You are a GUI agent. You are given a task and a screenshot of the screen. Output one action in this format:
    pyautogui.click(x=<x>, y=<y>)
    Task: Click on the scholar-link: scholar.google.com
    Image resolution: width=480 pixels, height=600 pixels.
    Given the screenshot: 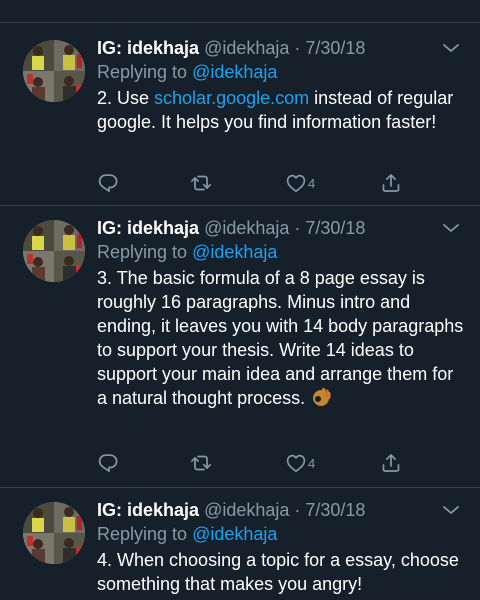 What is the action you would take?
    pyautogui.click(x=231, y=98)
    